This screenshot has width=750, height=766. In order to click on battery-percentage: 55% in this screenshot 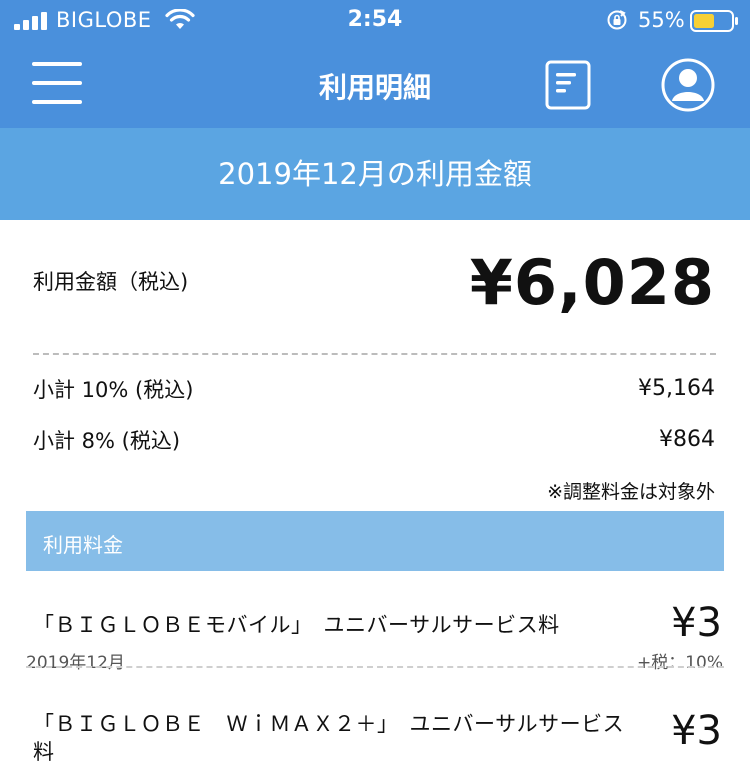, I will do `click(661, 20)`.